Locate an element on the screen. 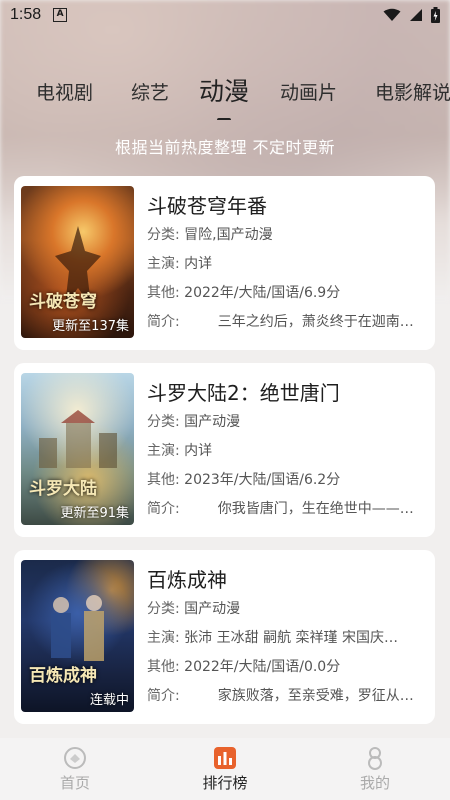  status-icons is located at coordinates (411, 15).